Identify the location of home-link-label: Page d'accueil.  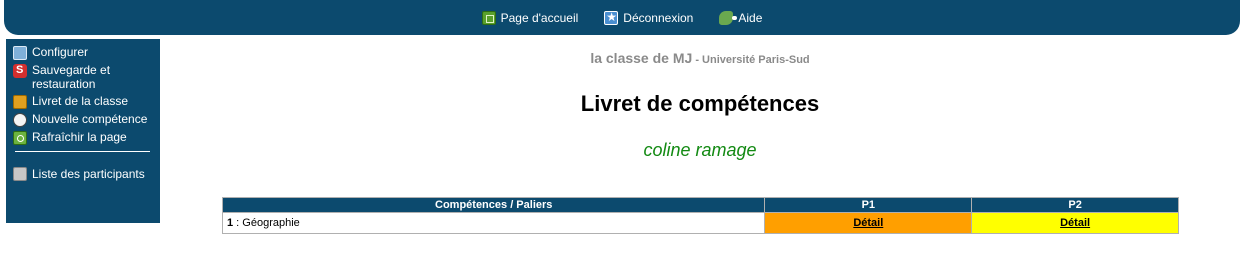
(539, 17).